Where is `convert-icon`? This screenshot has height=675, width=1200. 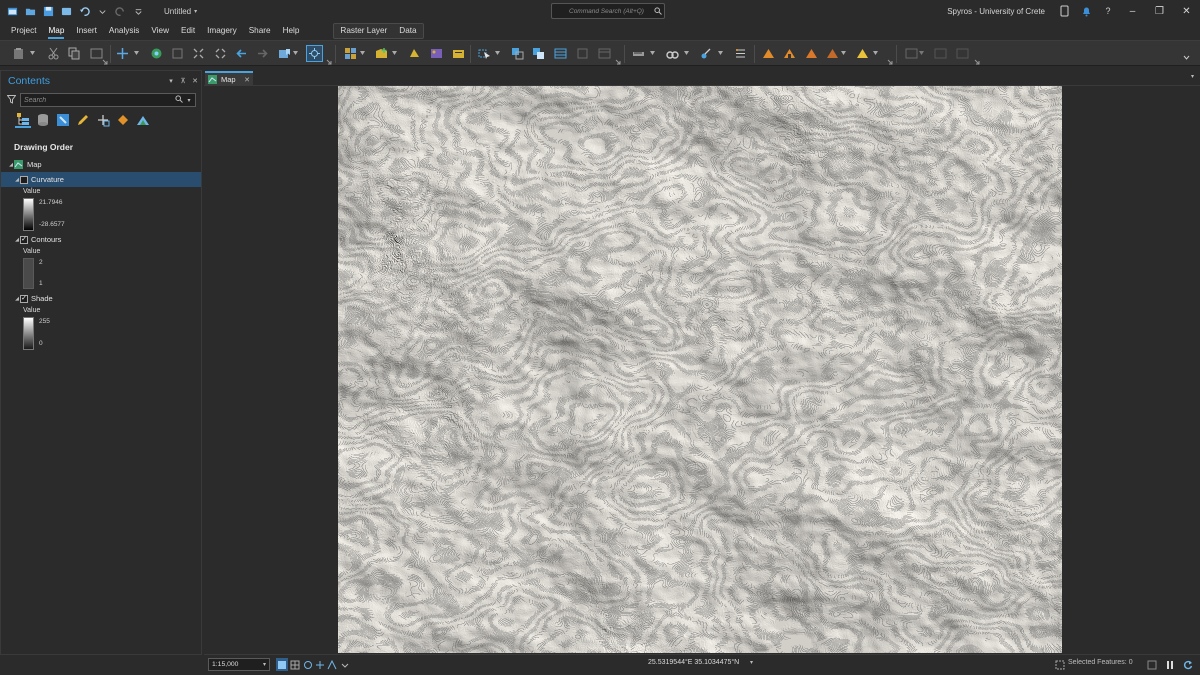
convert-icon is located at coordinates (768, 53).